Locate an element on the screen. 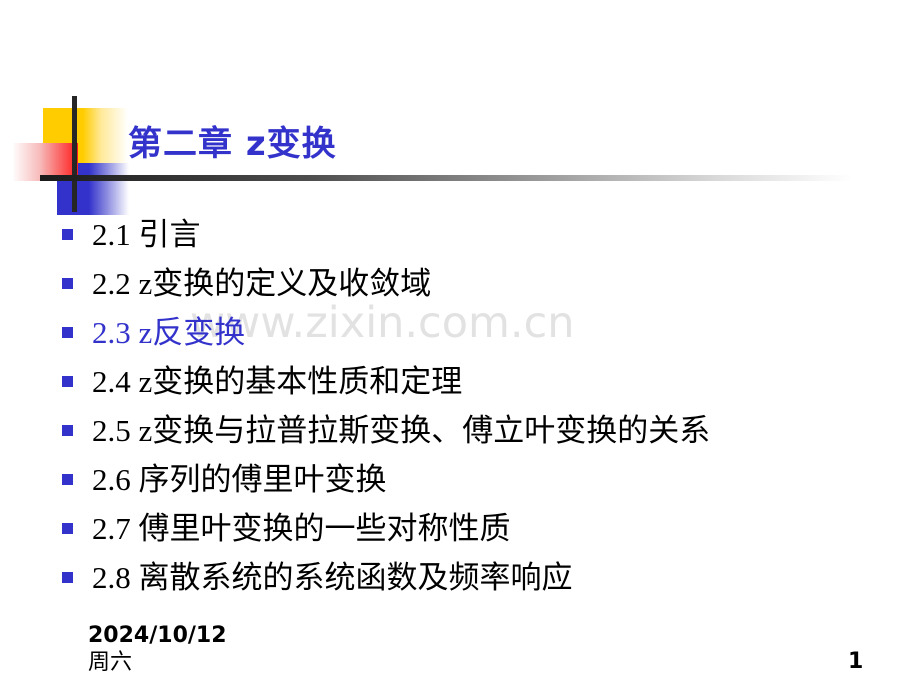 The image size is (920, 690). list-item-label: 2.7 傅里叶变换的一些对称性质 is located at coordinates (301, 528).